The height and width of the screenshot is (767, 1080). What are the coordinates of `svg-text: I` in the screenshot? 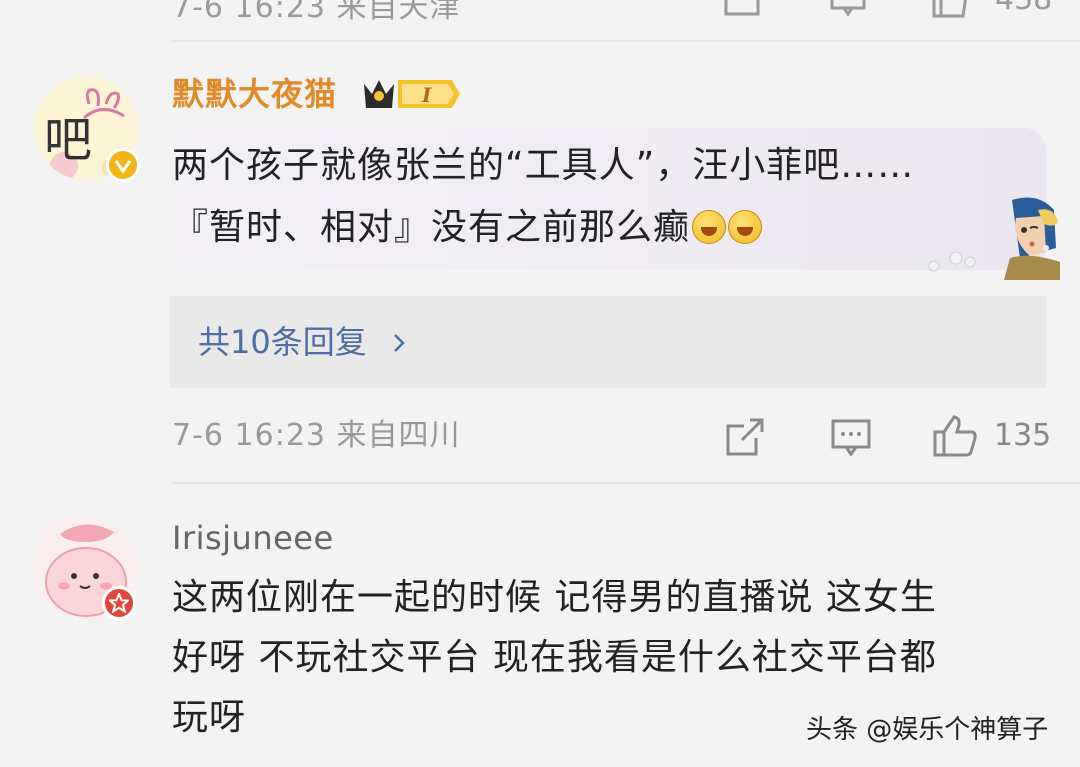 It's located at (426, 95).